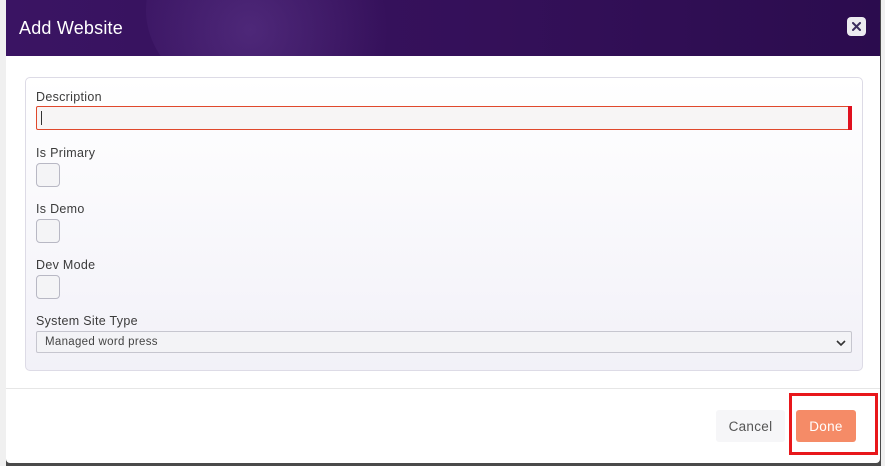 The width and height of the screenshot is (885, 466). I want to click on system-site-type-label: System Site Type, so click(87, 321).